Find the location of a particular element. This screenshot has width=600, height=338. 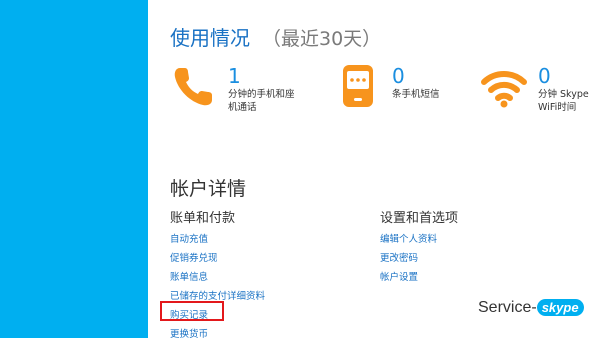

usage-title-text: 使用情况 is located at coordinates (210, 38).